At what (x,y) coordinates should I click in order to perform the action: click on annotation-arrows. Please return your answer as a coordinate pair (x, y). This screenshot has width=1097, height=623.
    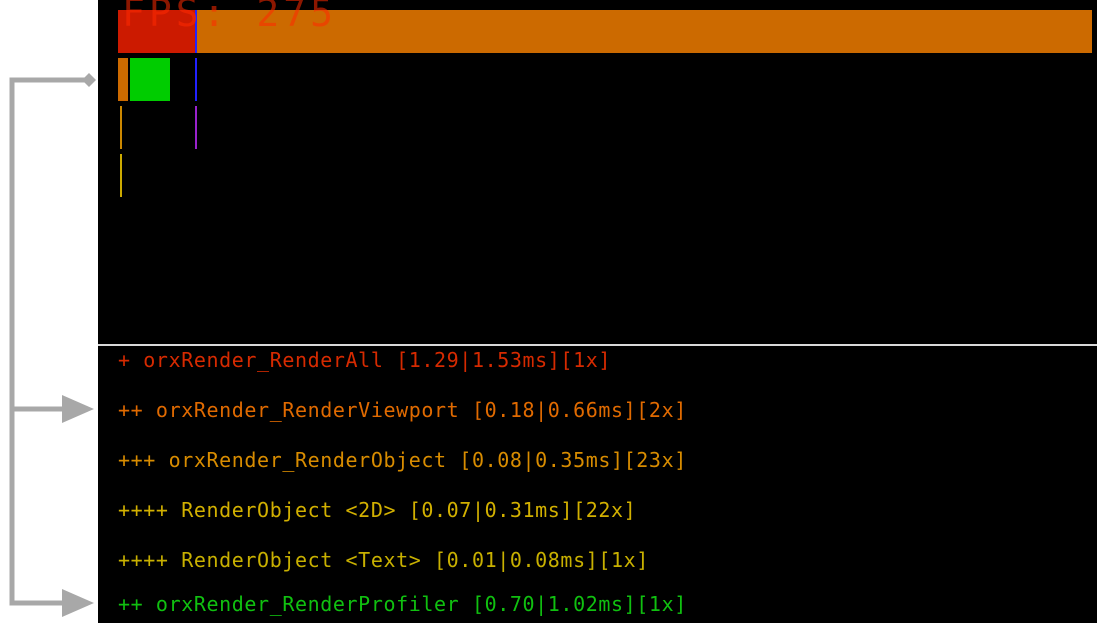
    Looking at the image, I should click on (52, 345).